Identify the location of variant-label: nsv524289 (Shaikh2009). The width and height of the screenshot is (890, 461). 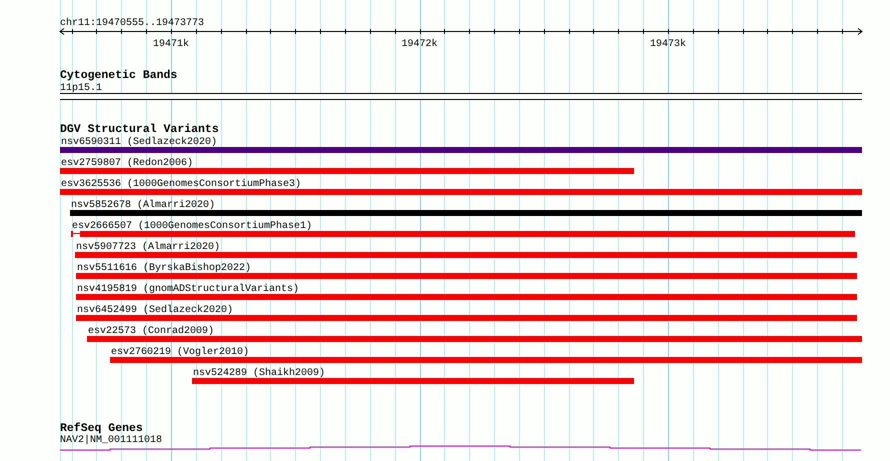
(259, 373).